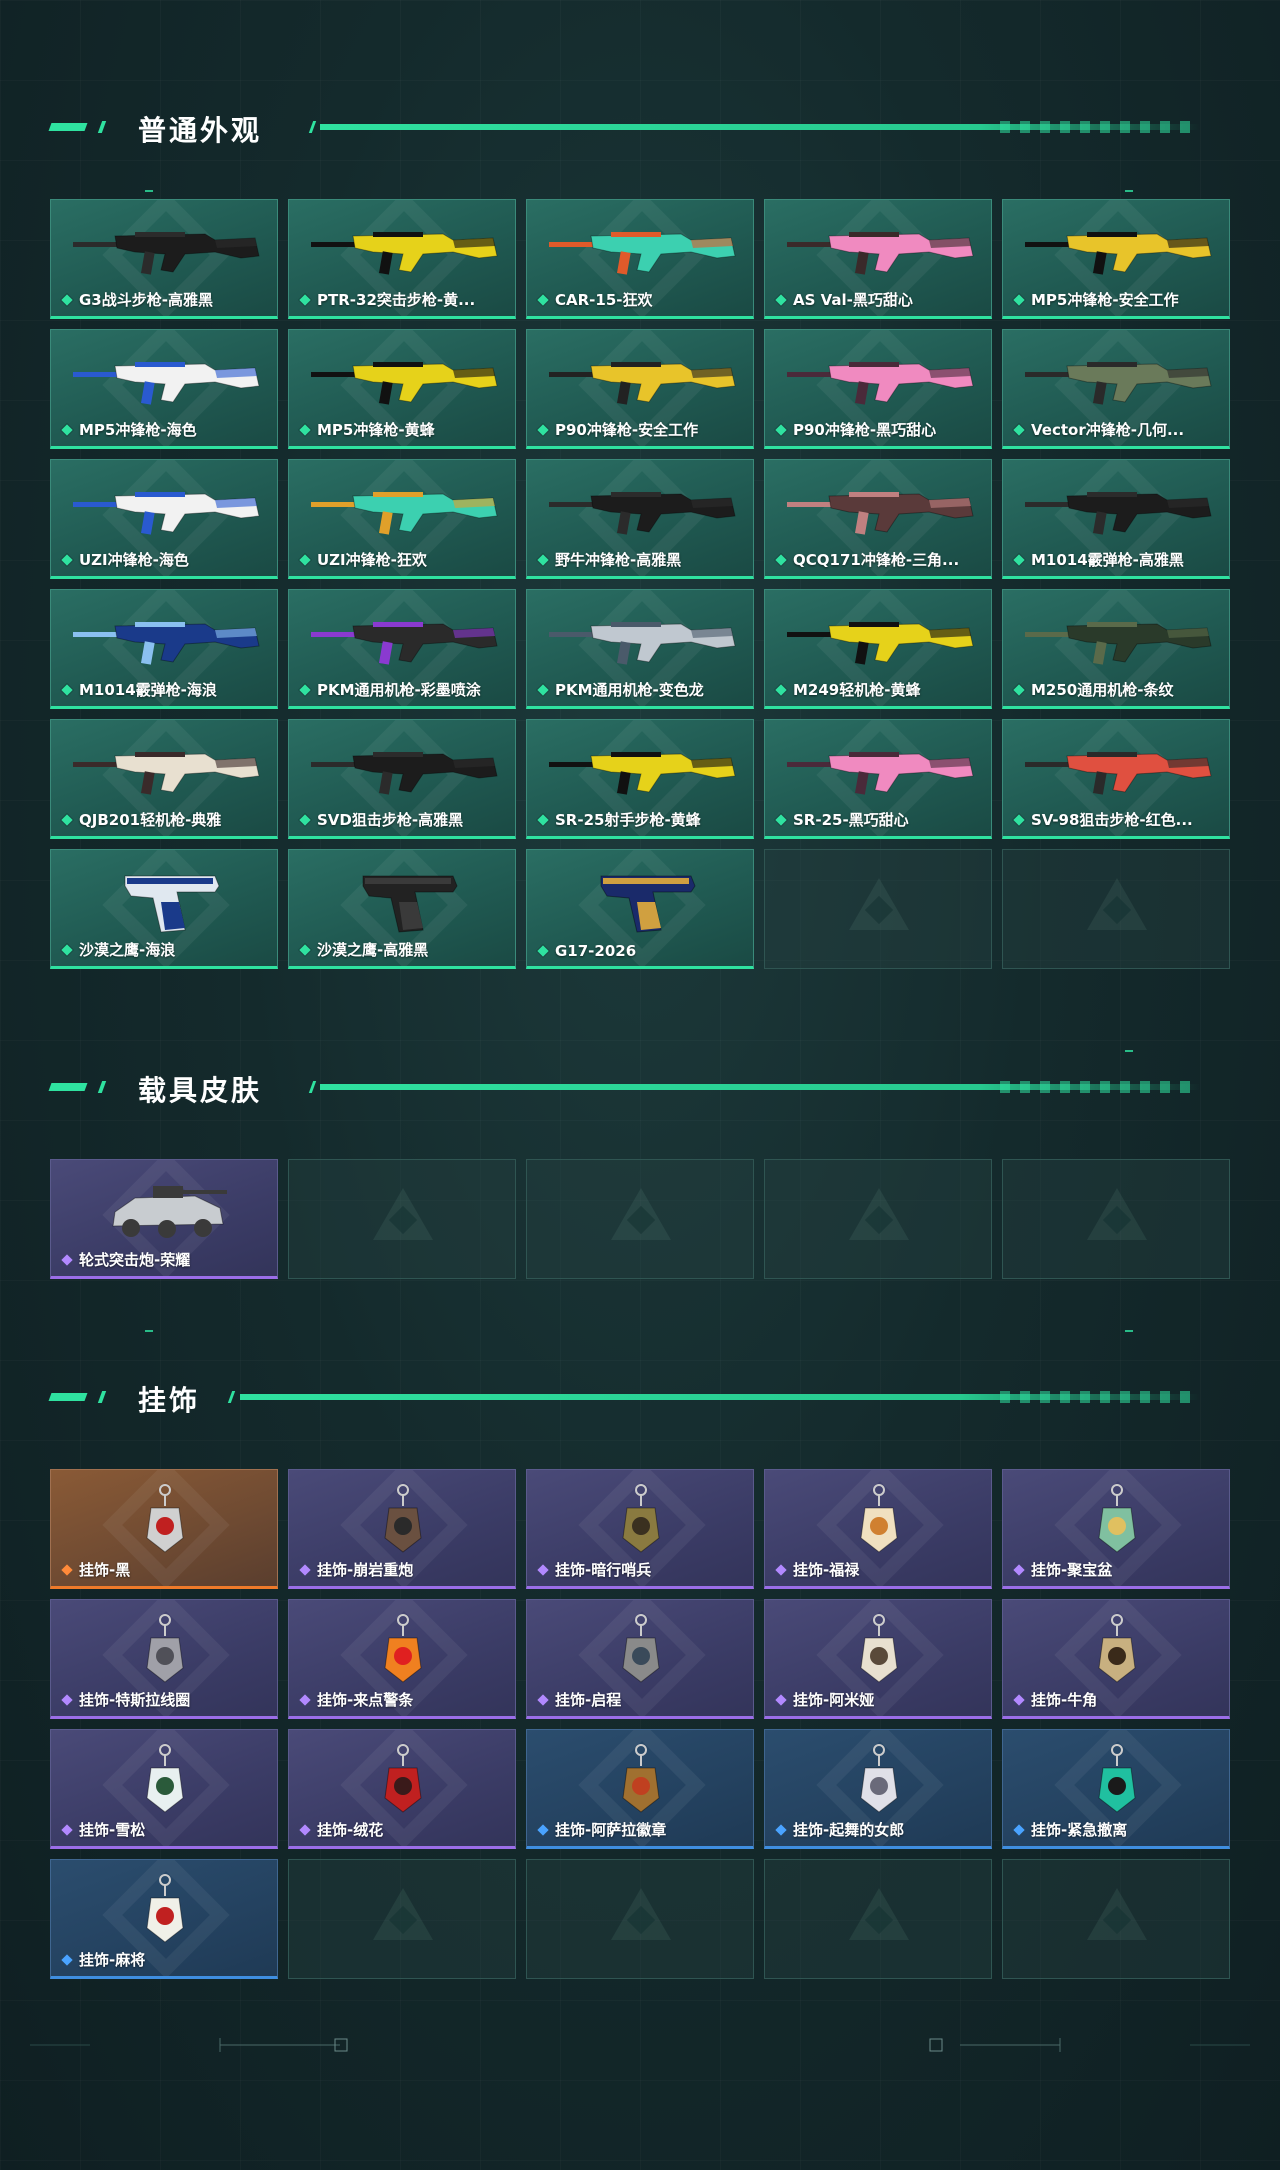 This screenshot has width=1280, height=2170. What do you see at coordinates (1062, 1569) in the screenshot?
I see `item-name-row: 挂饰-聚宝盆` at bounding box center [1062, 1569].